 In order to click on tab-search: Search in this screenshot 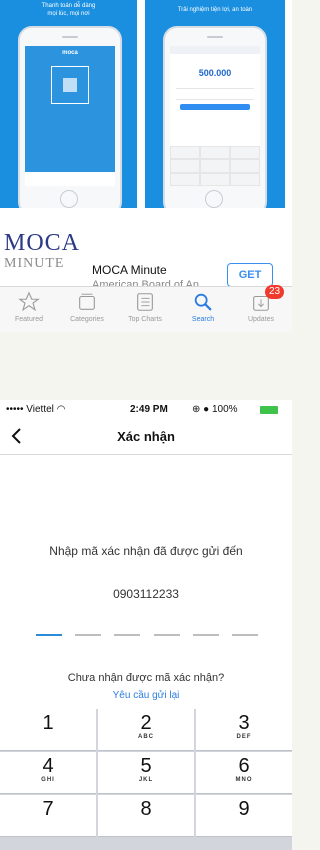, I will do `click(203, 307)`.